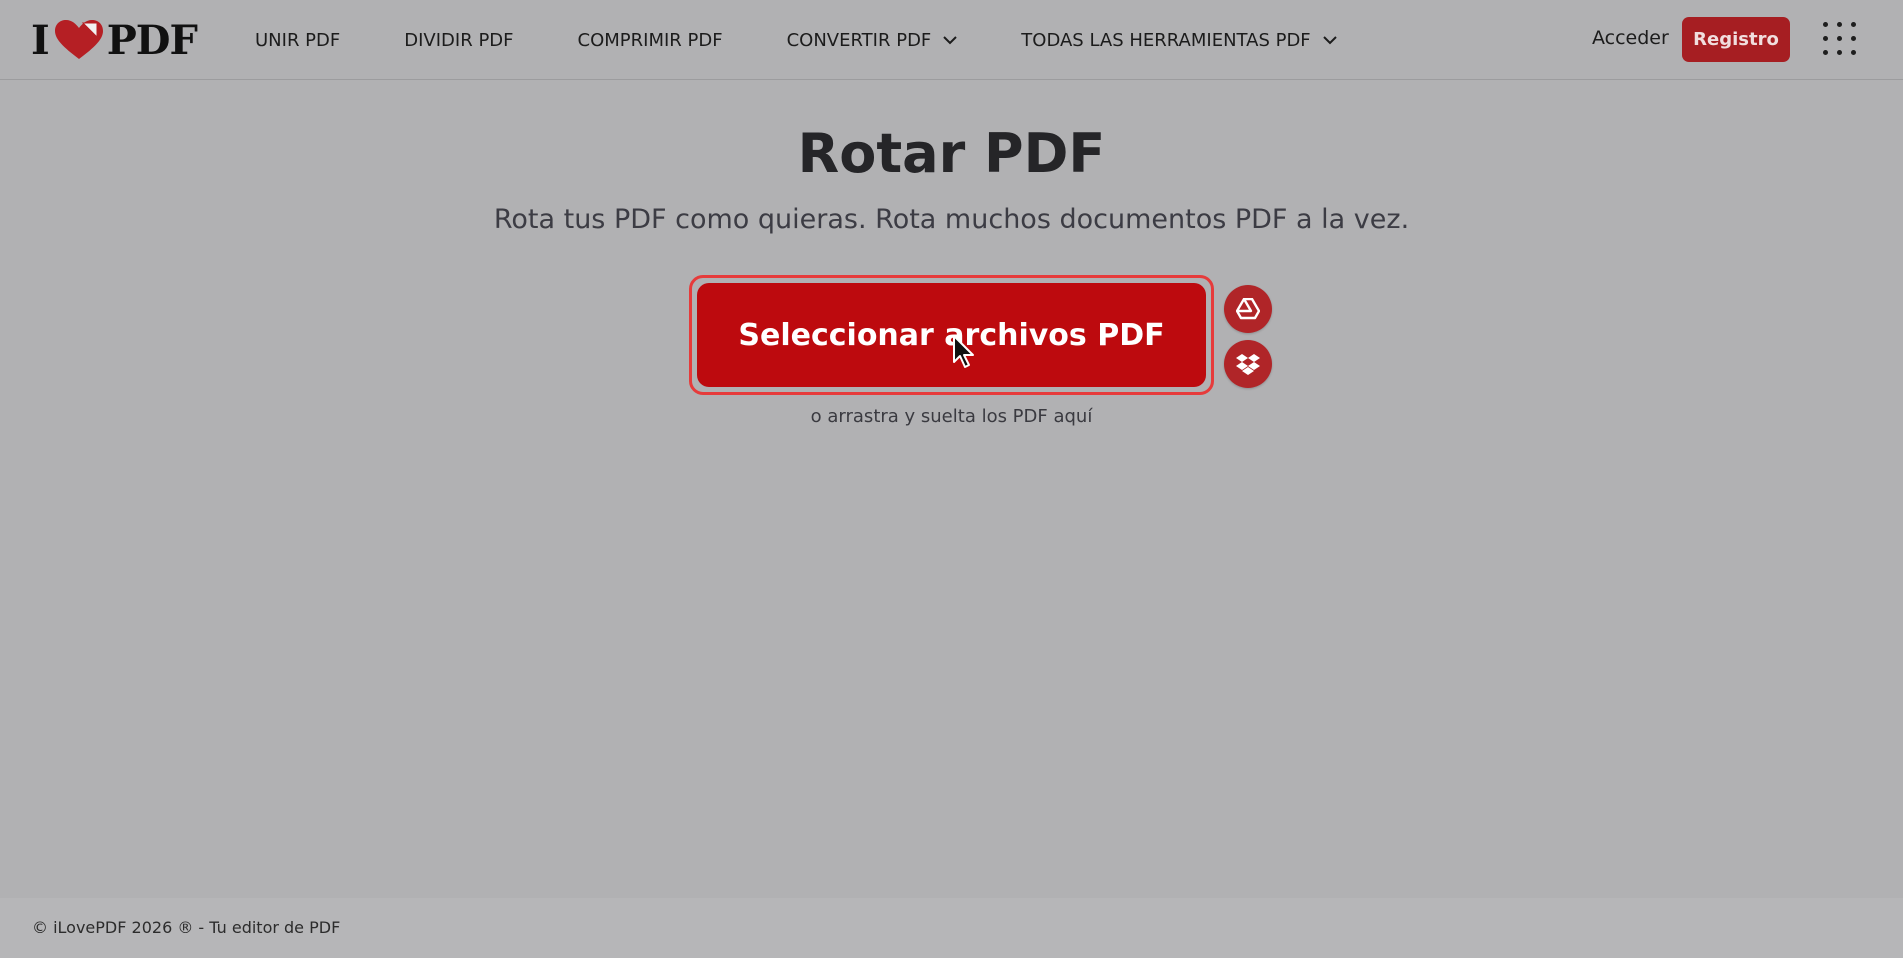  I want to click on nav-todas-herramientas: TODAS LAS HERRAMIENTAS PDF, so click(1179, 40).